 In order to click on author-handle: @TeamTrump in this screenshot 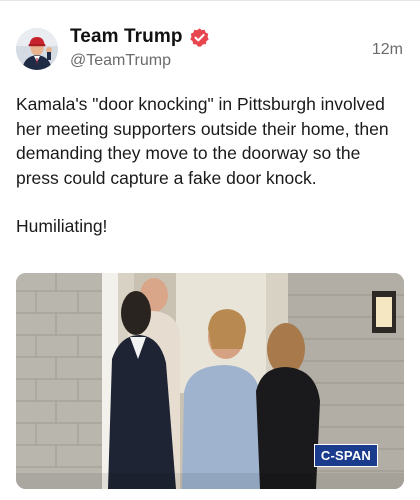, I will do `click(120, 61)`.